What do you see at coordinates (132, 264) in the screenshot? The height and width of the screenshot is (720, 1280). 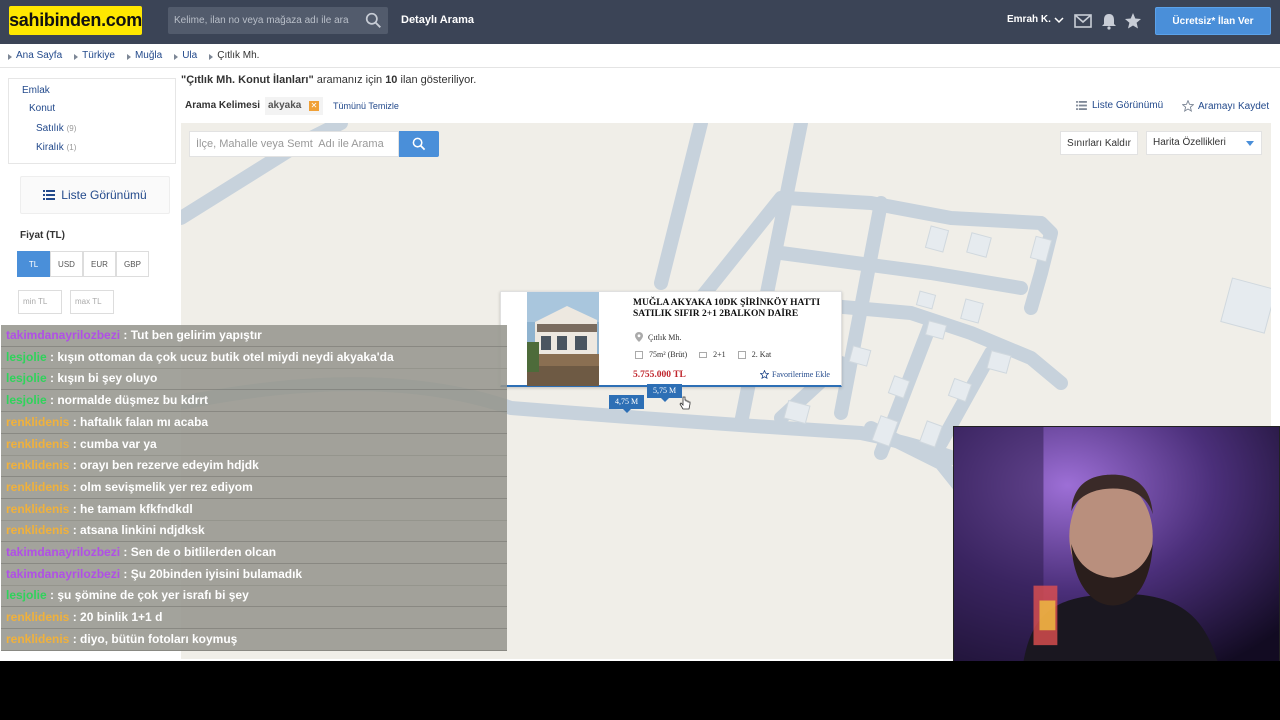 I see `currency-gbp: GBP` at bounding box center [132, 264].